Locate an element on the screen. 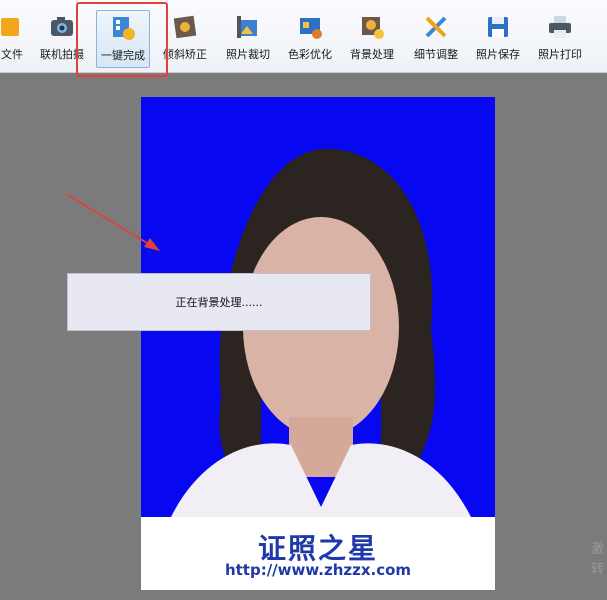 Image resolution: width=607 pixels, height=600 pixels. toolbar-crop-button: 照片裁切 is located at coordinates (248, 38).